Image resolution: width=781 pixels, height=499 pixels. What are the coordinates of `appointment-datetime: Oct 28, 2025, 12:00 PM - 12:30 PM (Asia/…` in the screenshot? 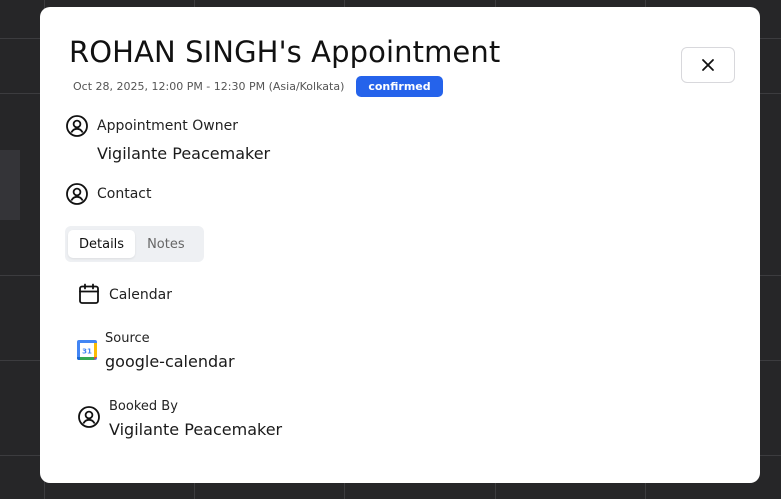 It's located at (209, 86).